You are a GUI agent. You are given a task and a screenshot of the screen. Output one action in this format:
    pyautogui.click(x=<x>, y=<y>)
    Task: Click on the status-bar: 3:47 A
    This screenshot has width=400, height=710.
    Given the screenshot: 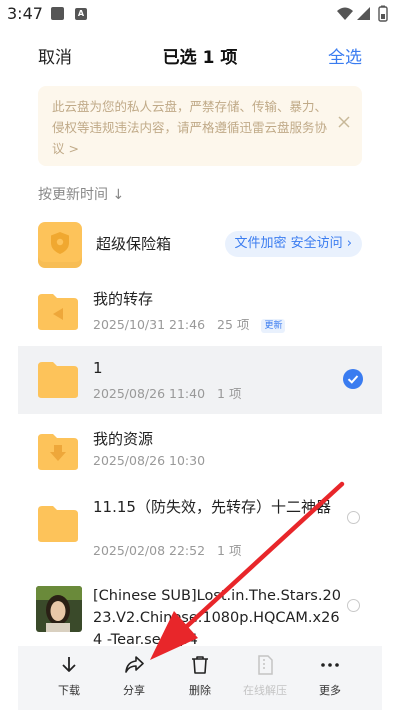 What is the action you would take?
    pyautogui.click(x=200, y=14)
    